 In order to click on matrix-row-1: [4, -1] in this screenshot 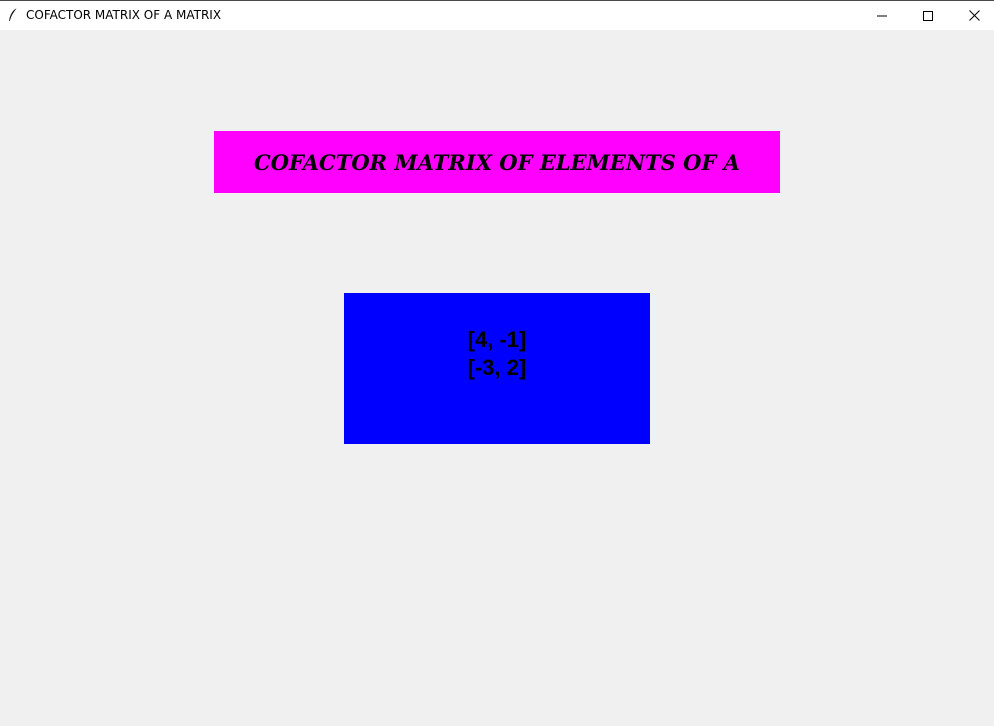, I will do `click(497, 339)`.